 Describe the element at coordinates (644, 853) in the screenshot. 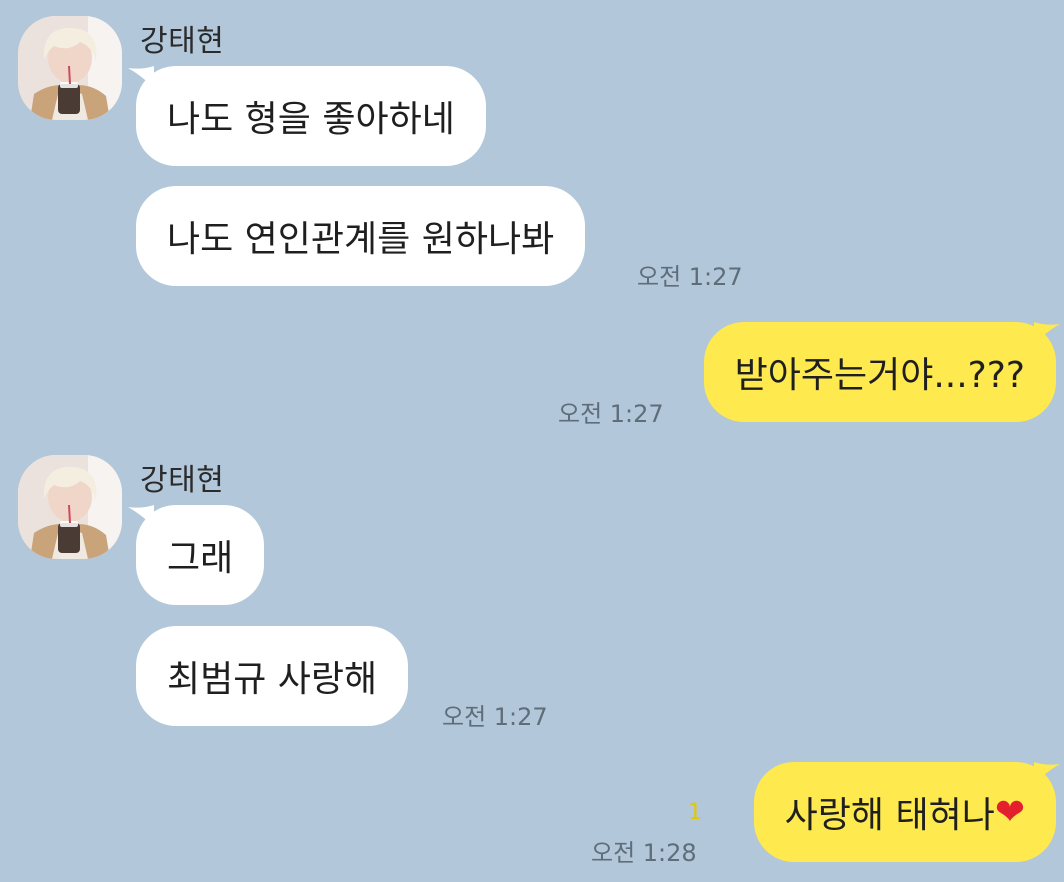

I see `message-timestamp: 오전 1:28` at that location.